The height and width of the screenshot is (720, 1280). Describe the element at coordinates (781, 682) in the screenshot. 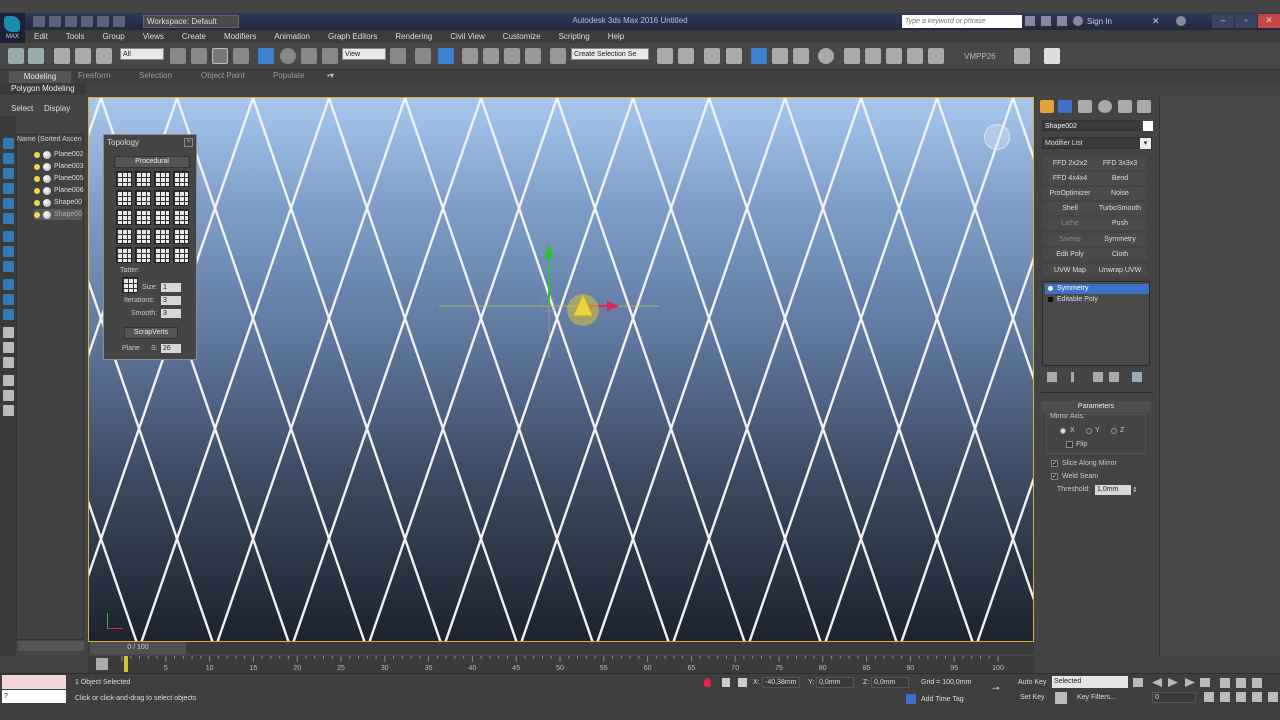

I see `x-coordinate-field: -40,38mm` at that location.